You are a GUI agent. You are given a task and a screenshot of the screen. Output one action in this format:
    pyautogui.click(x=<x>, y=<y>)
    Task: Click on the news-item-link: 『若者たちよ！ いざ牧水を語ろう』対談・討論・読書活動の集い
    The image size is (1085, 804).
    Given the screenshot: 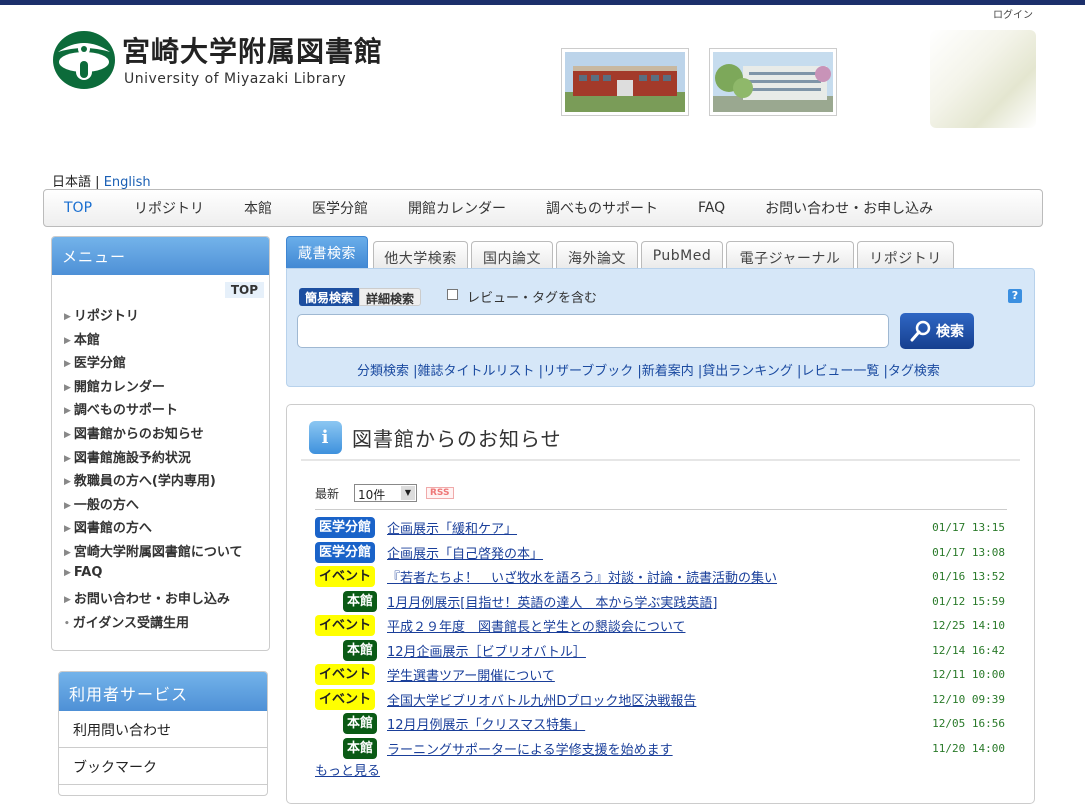 What is the action you would take?
    pyautogui.click(x=582, y=576)
    